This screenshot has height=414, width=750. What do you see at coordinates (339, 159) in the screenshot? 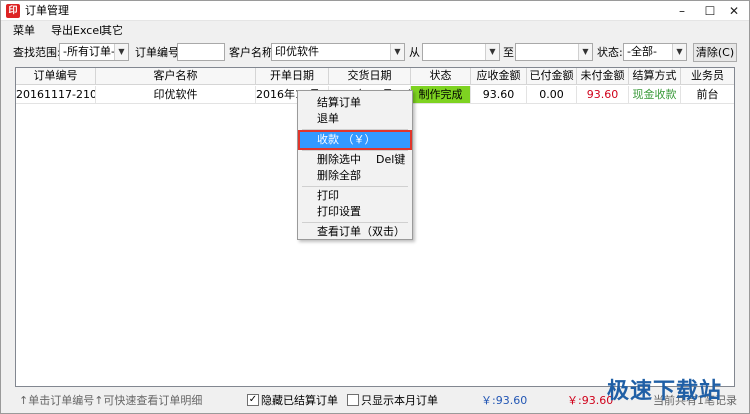
I see `menu-item-label: 删除选中` at bounding box center [339, 159].